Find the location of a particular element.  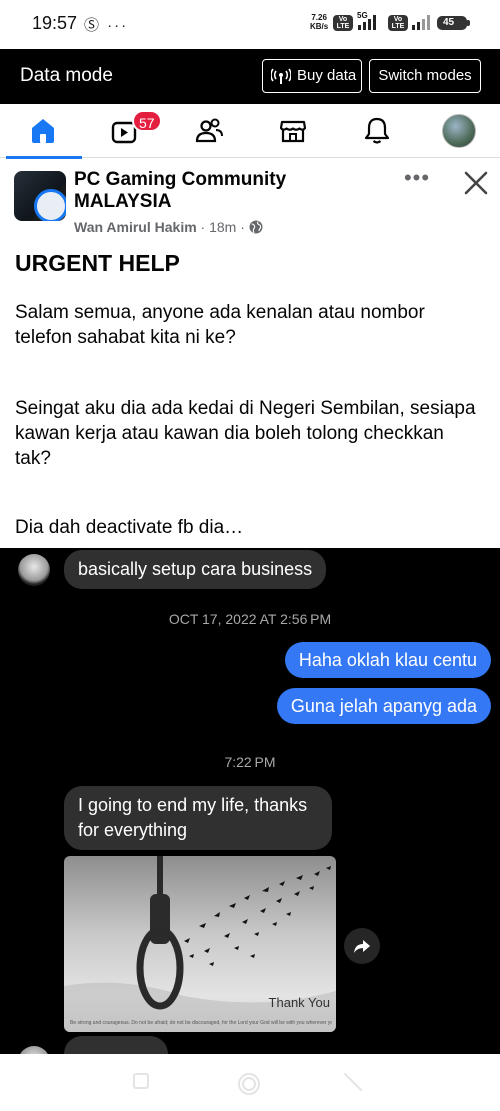

chat-timestamp: 7:22 PM is located at coordinates (250, 762).